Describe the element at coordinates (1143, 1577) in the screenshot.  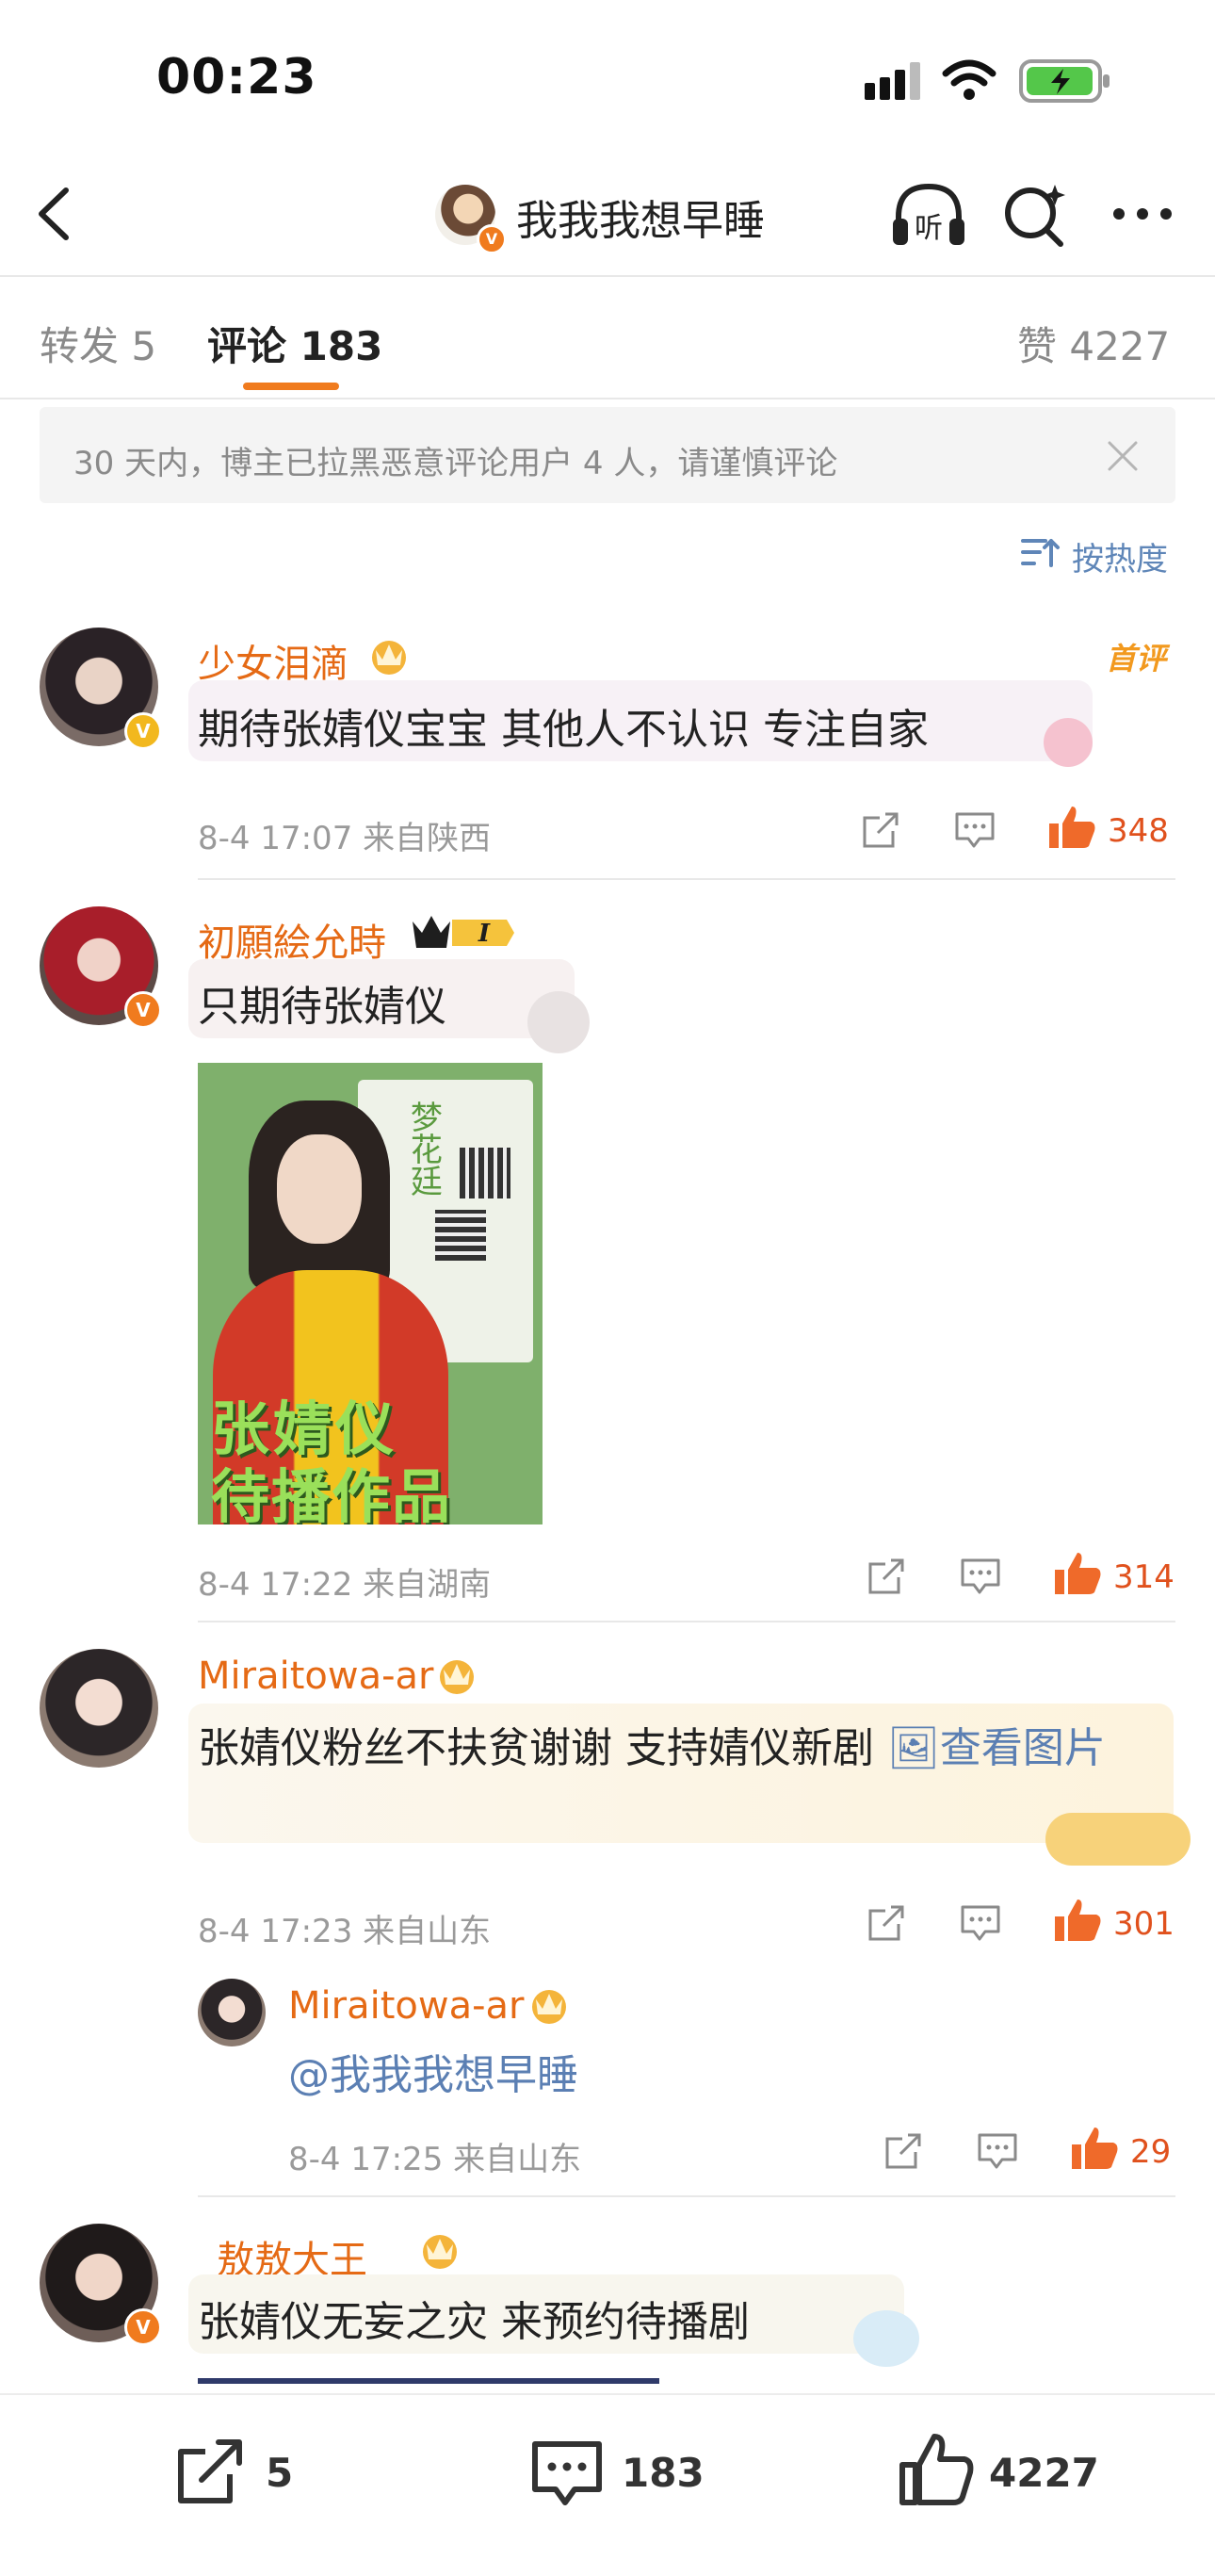
I see `like-count: 314` at that location.